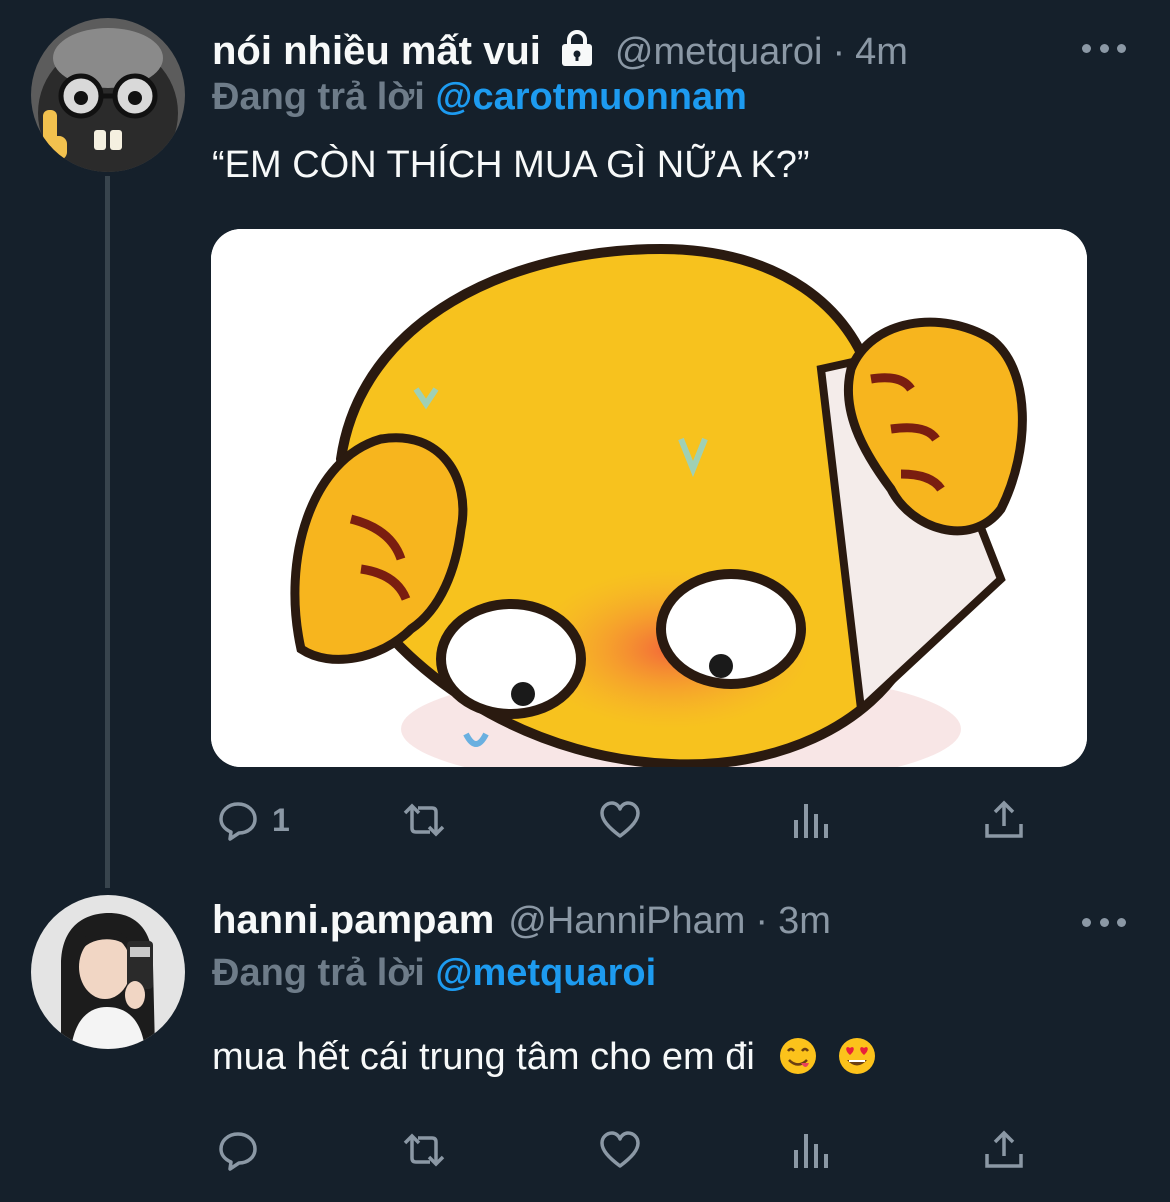  I want to click on reply-count: 1, so click(281, 819).